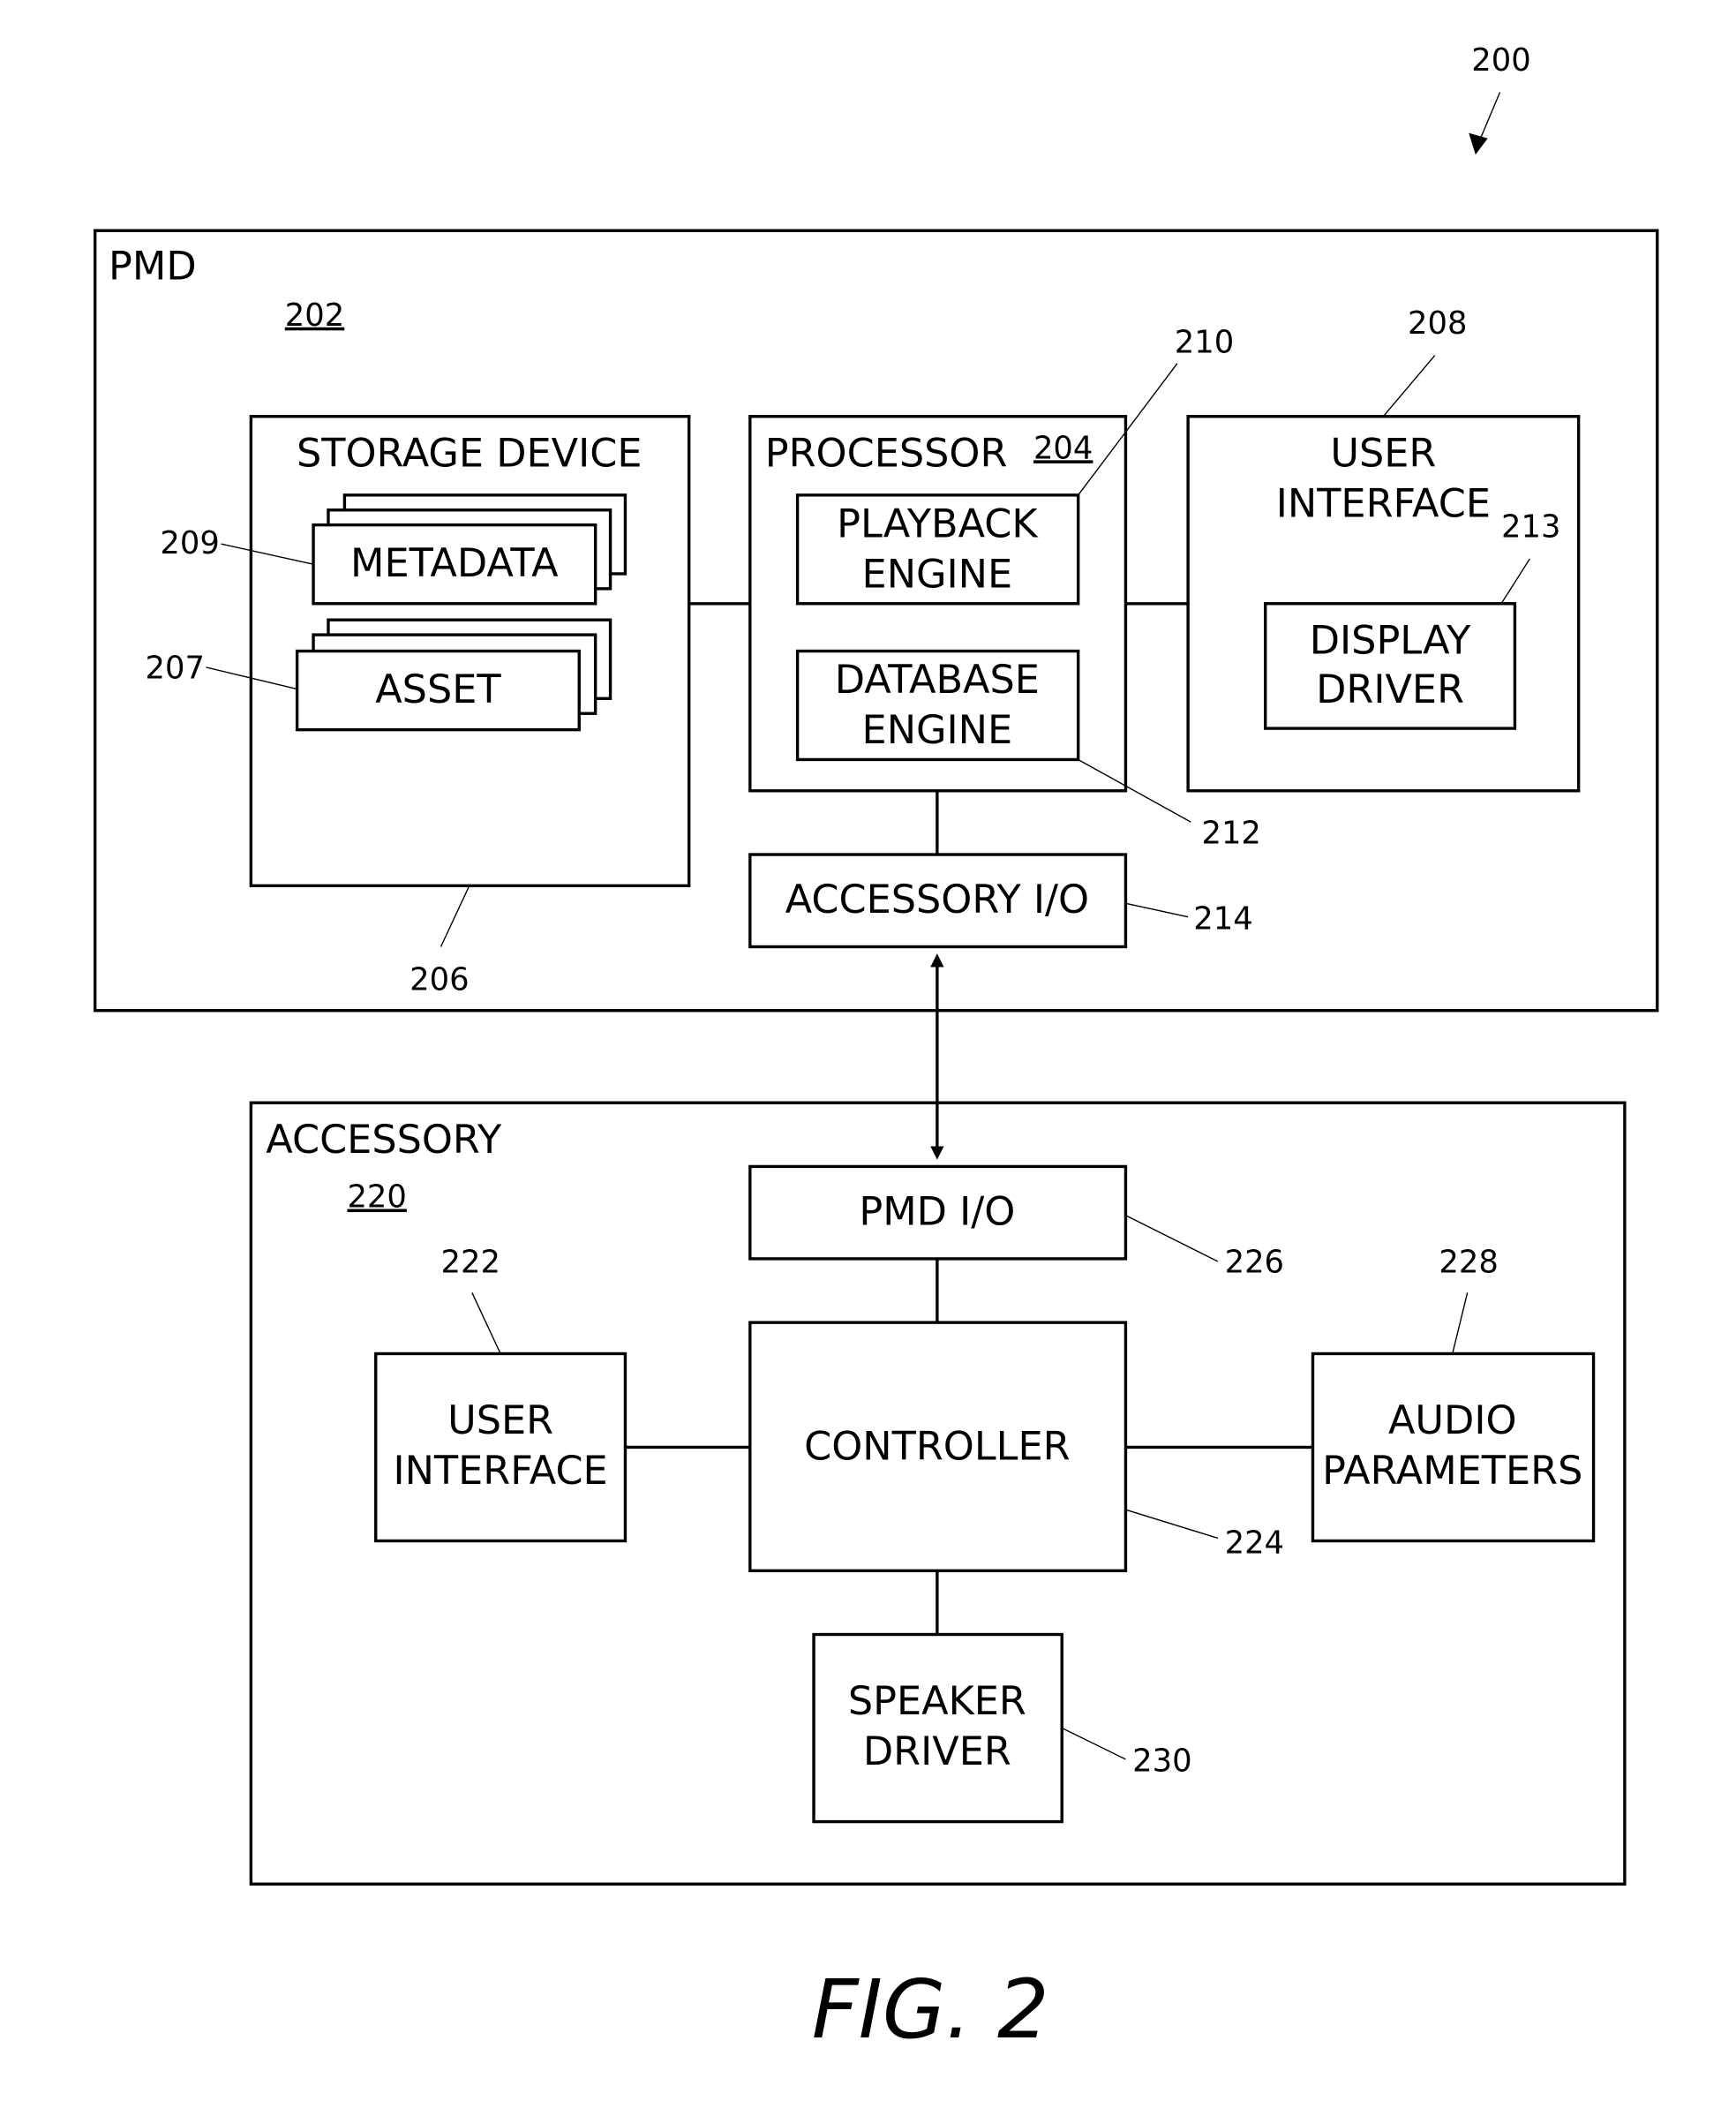 This screenshot has width=1736, height=2116. What do you see at coordinates (1461, 1323) in the screenshot?
I see `audio-parameters-leader` at bounding box center [1461, 1323].